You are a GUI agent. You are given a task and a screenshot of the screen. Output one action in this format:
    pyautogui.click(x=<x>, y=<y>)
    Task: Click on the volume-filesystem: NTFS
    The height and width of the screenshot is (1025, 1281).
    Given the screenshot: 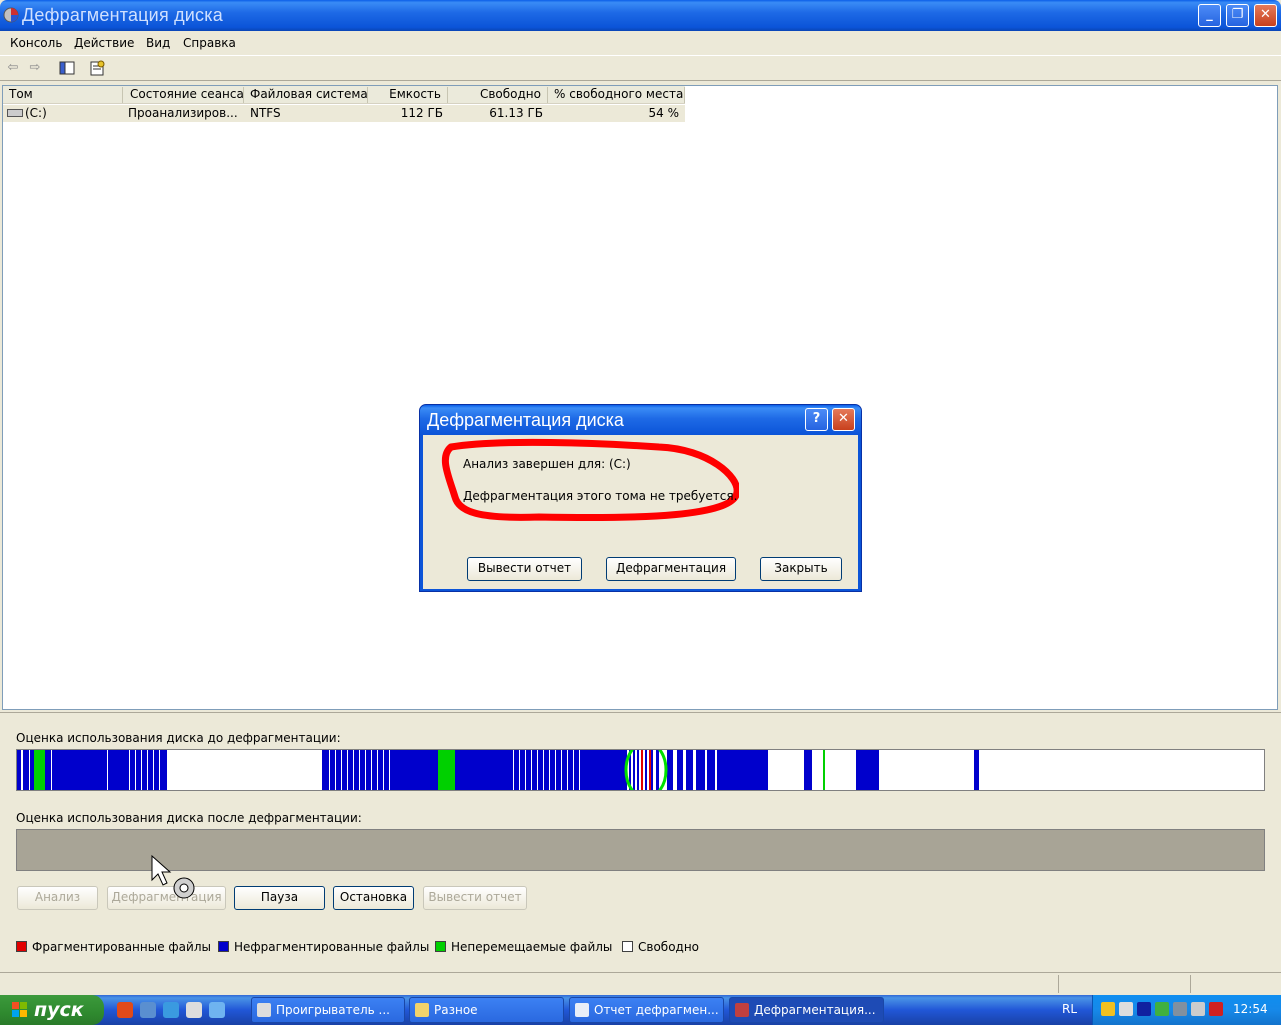 What is the action you would take?
    pyautogui.click(x=265, y=113)
    